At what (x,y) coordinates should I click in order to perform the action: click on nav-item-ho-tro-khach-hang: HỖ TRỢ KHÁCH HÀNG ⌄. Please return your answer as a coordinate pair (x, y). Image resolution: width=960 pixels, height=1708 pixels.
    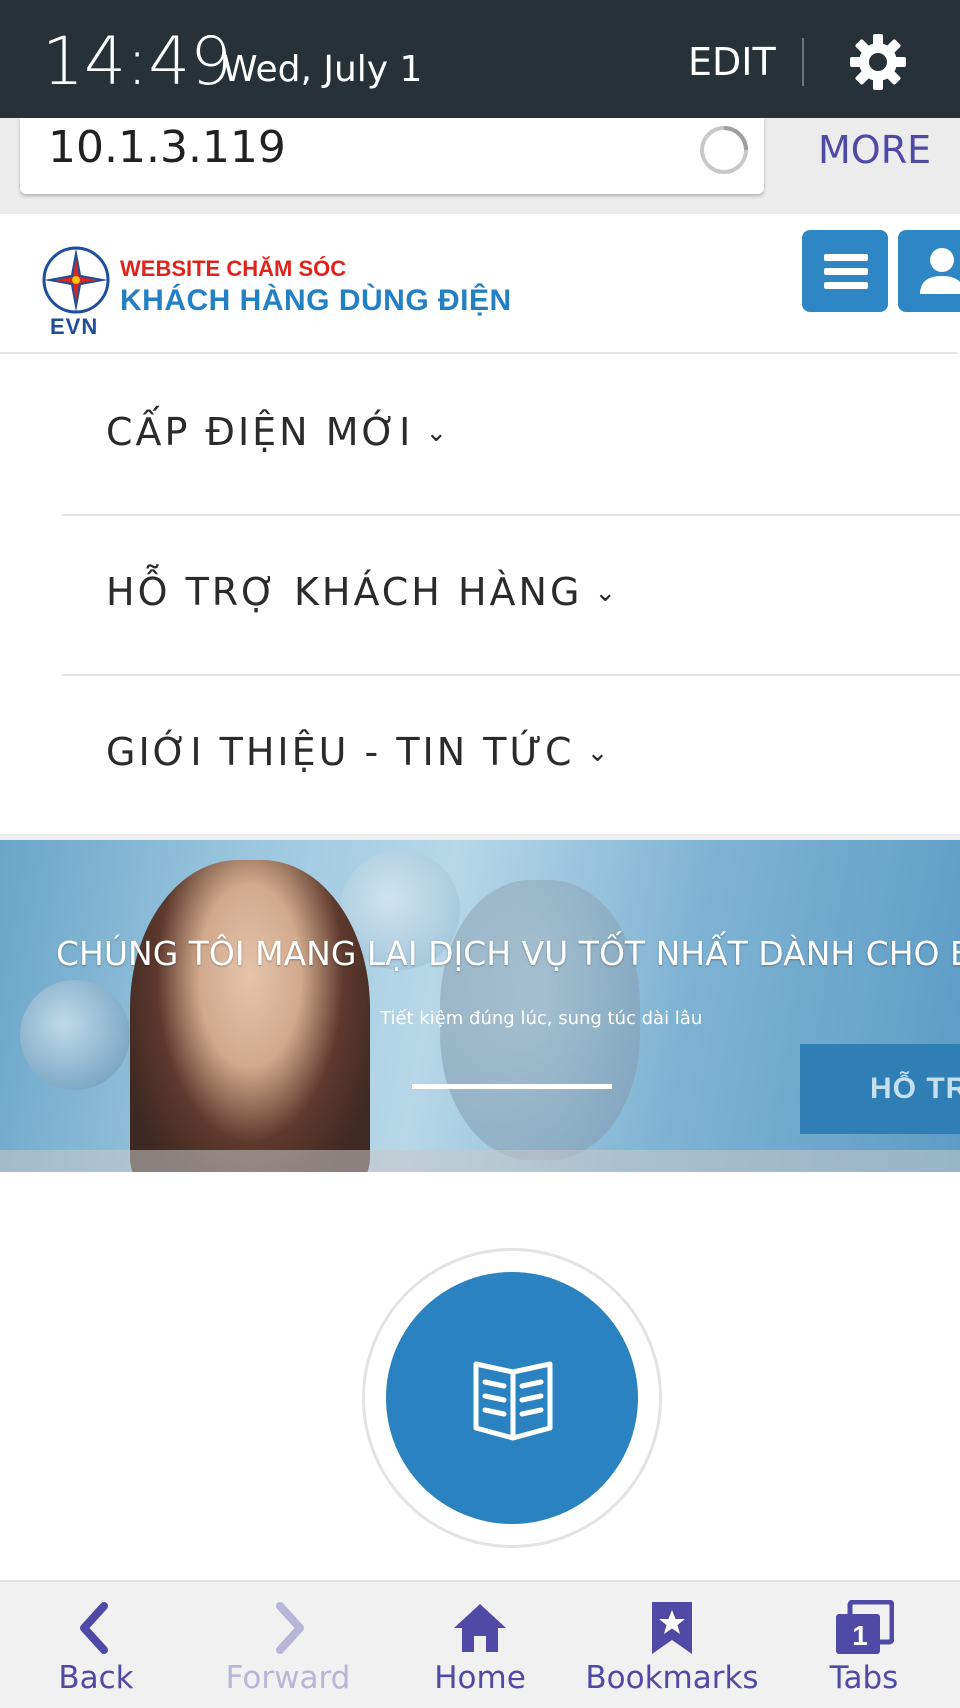
    Looking at the image, I should click on (511, 596).